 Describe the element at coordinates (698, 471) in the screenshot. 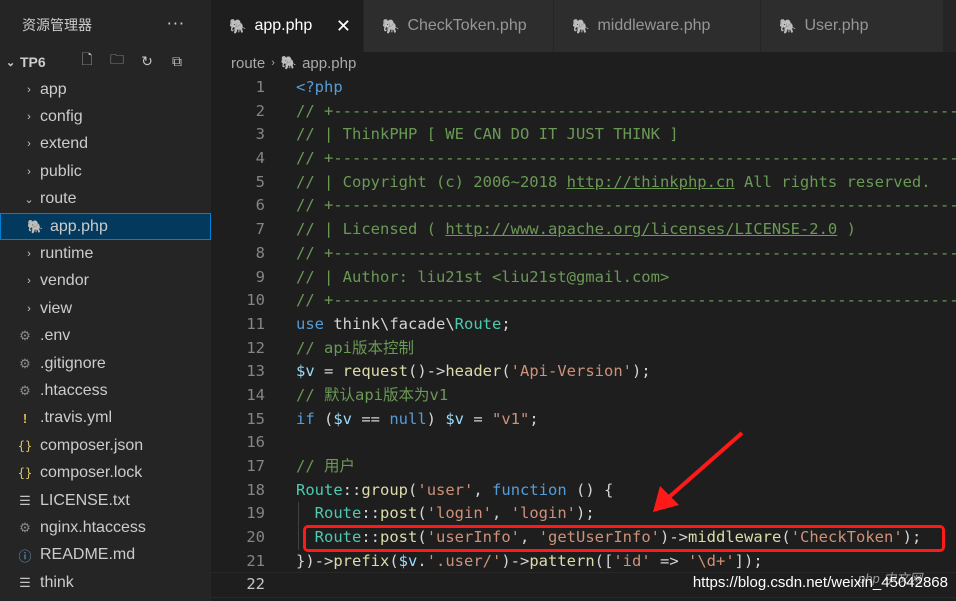

I see `annotation-arrow` at that location.